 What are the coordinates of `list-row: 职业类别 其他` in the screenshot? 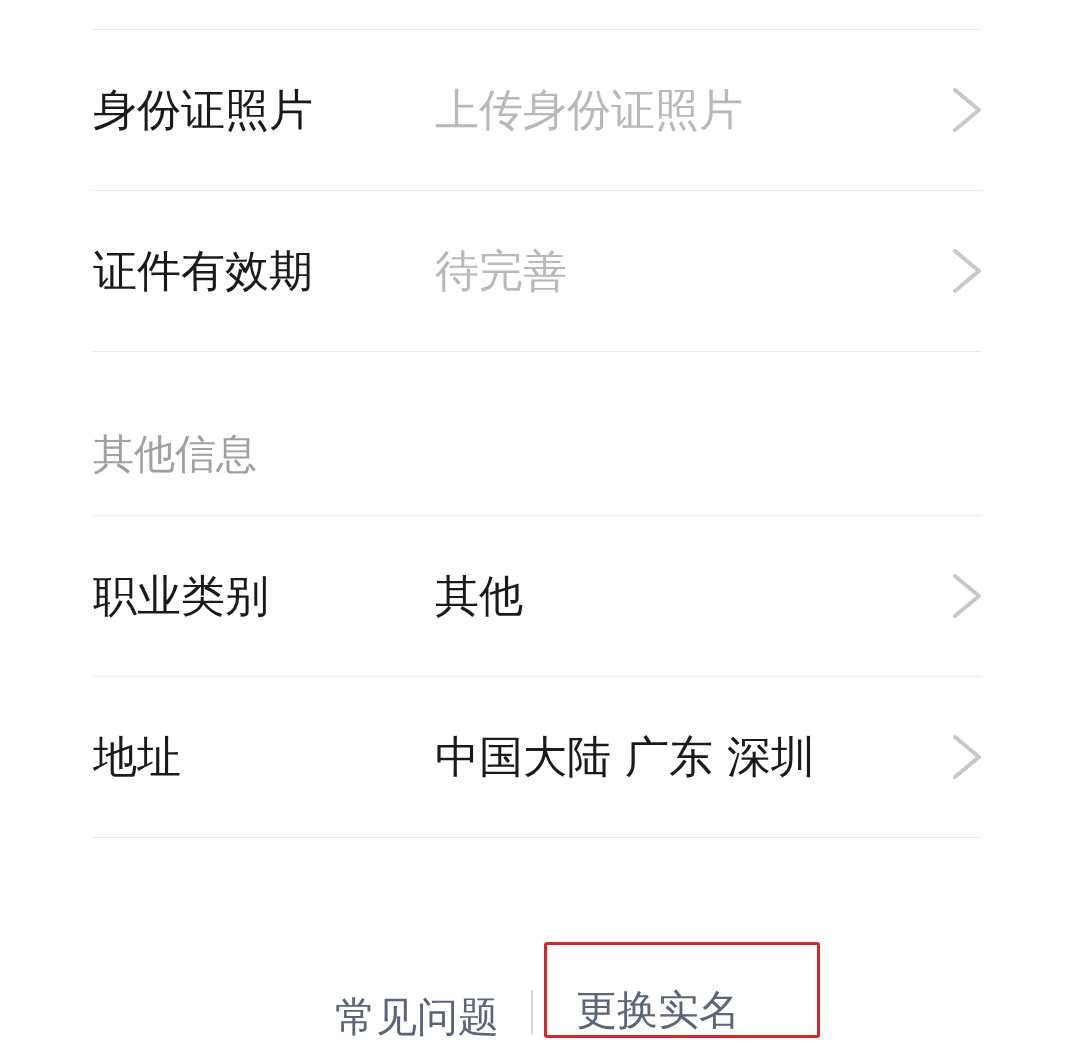 It's located at (537, 596).